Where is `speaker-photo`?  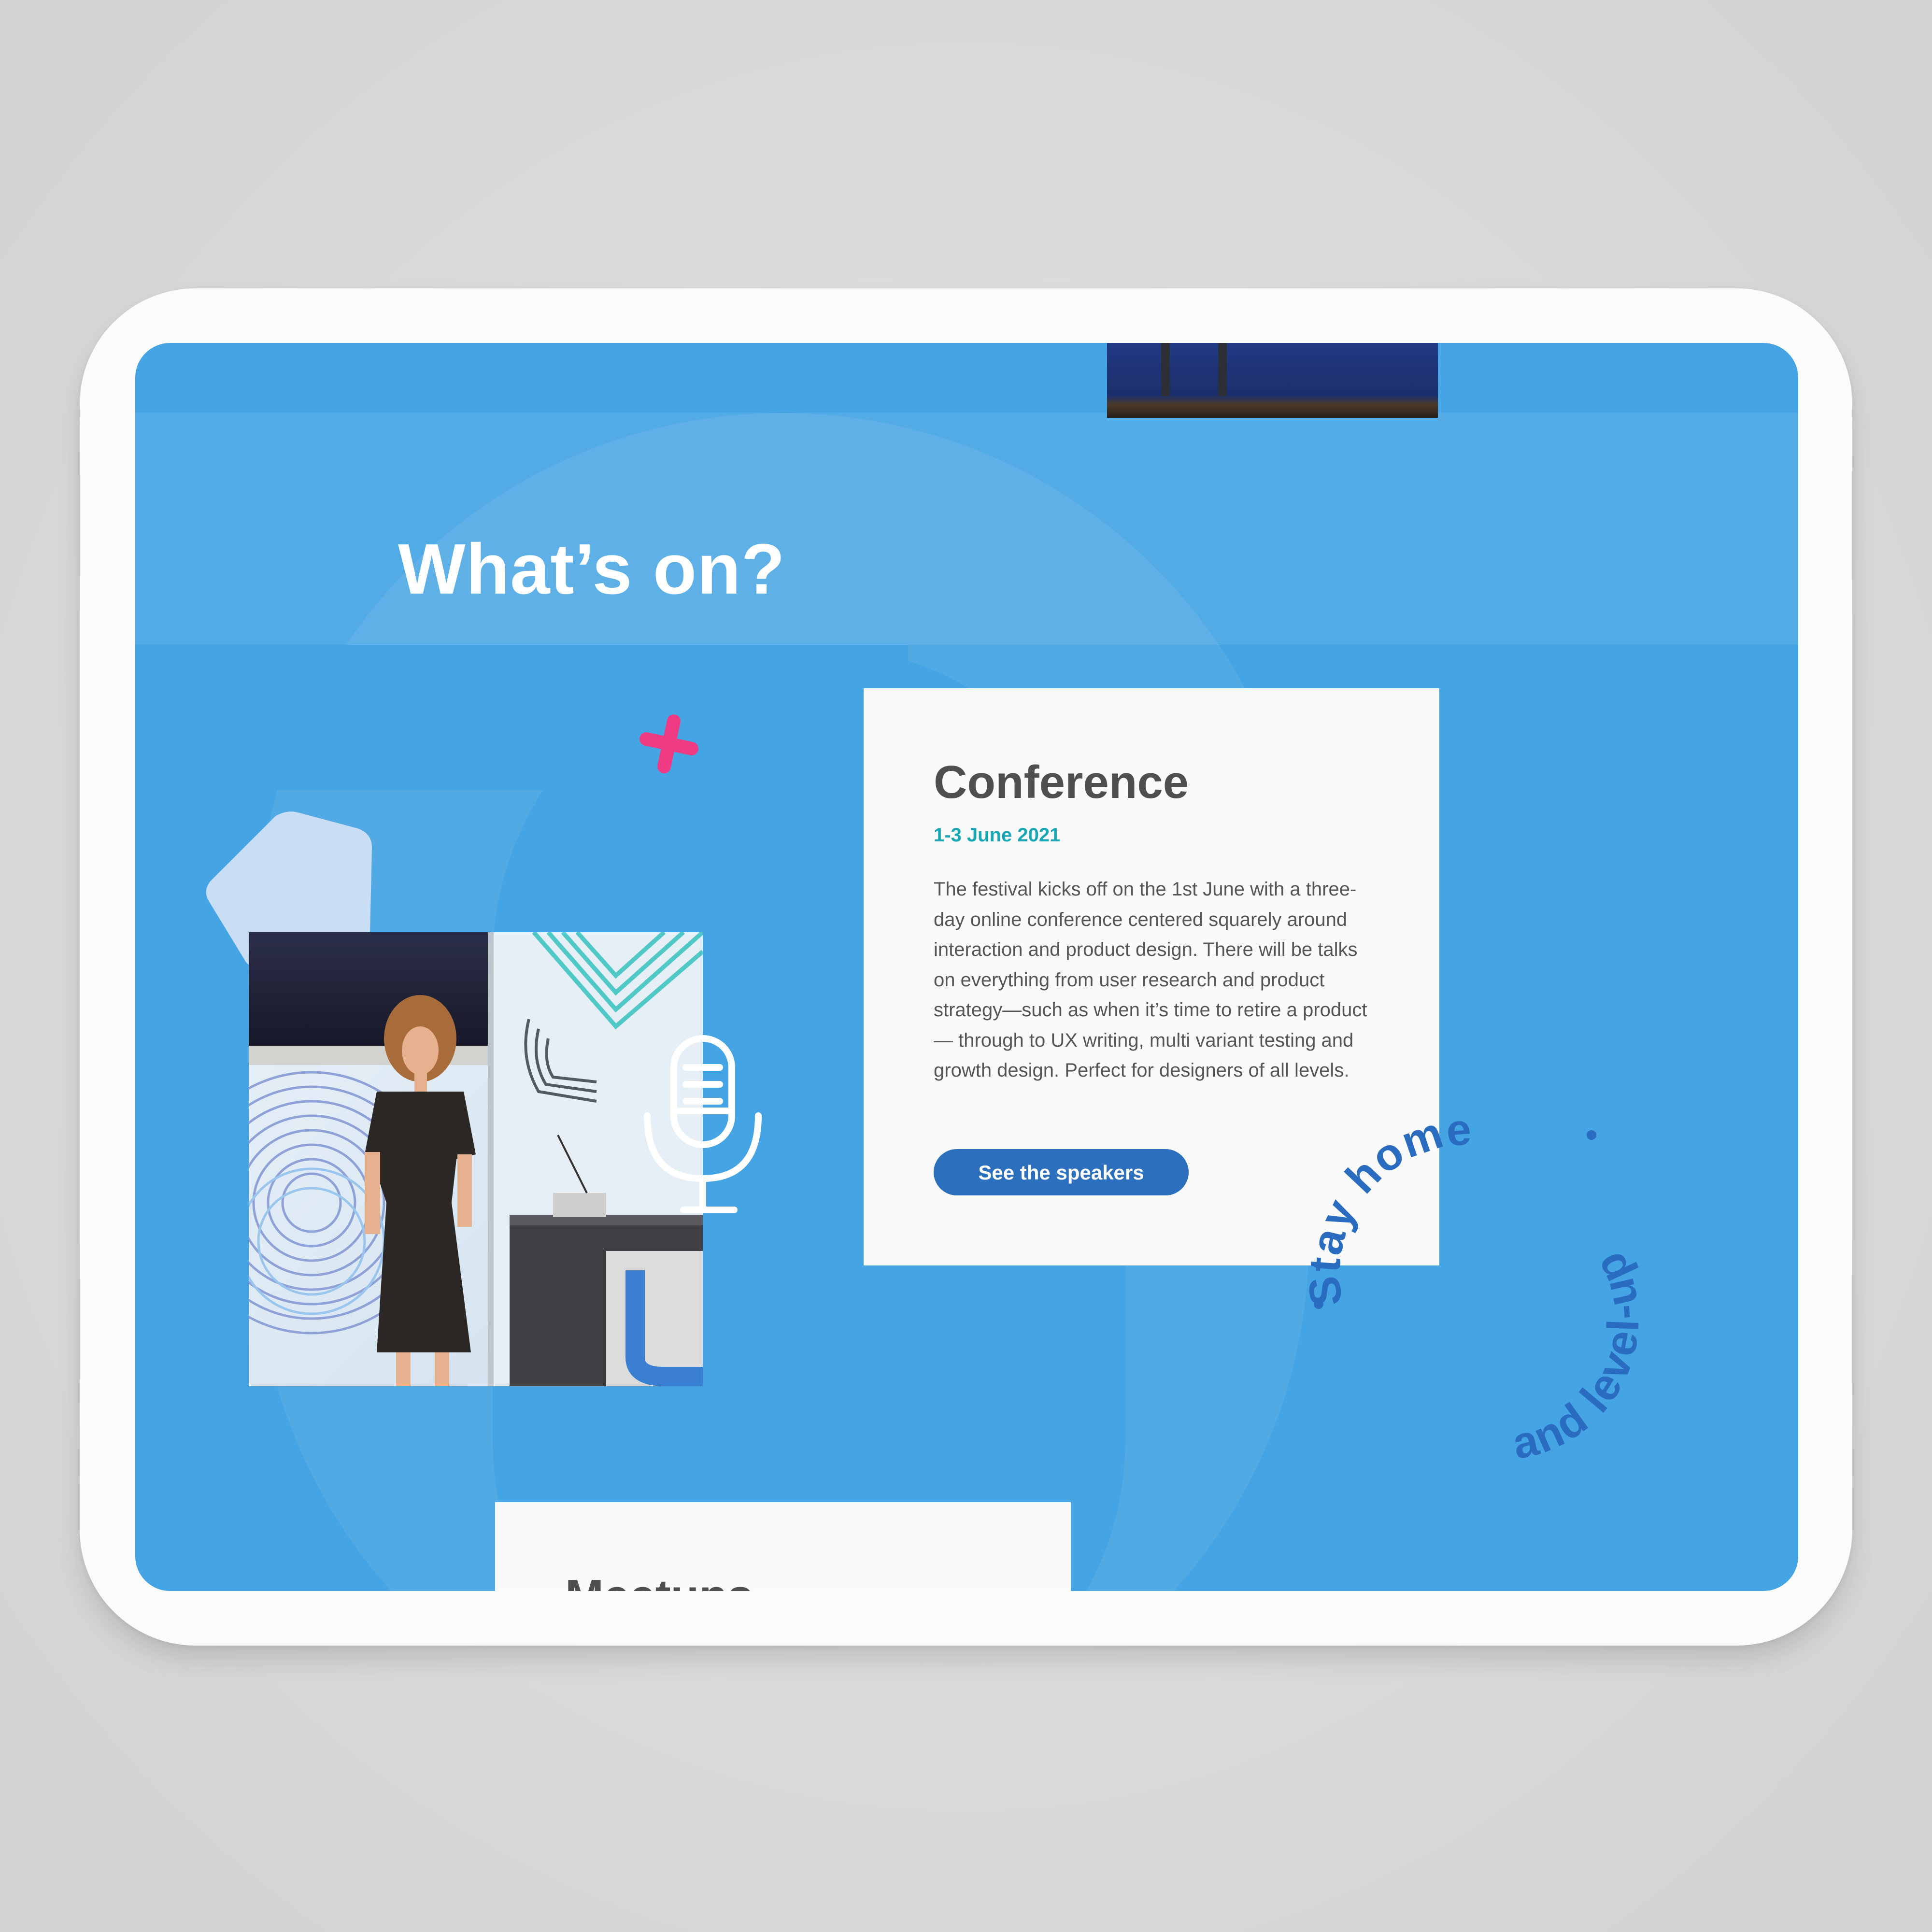 speaker-photo is located at coordinates (476, 1159).